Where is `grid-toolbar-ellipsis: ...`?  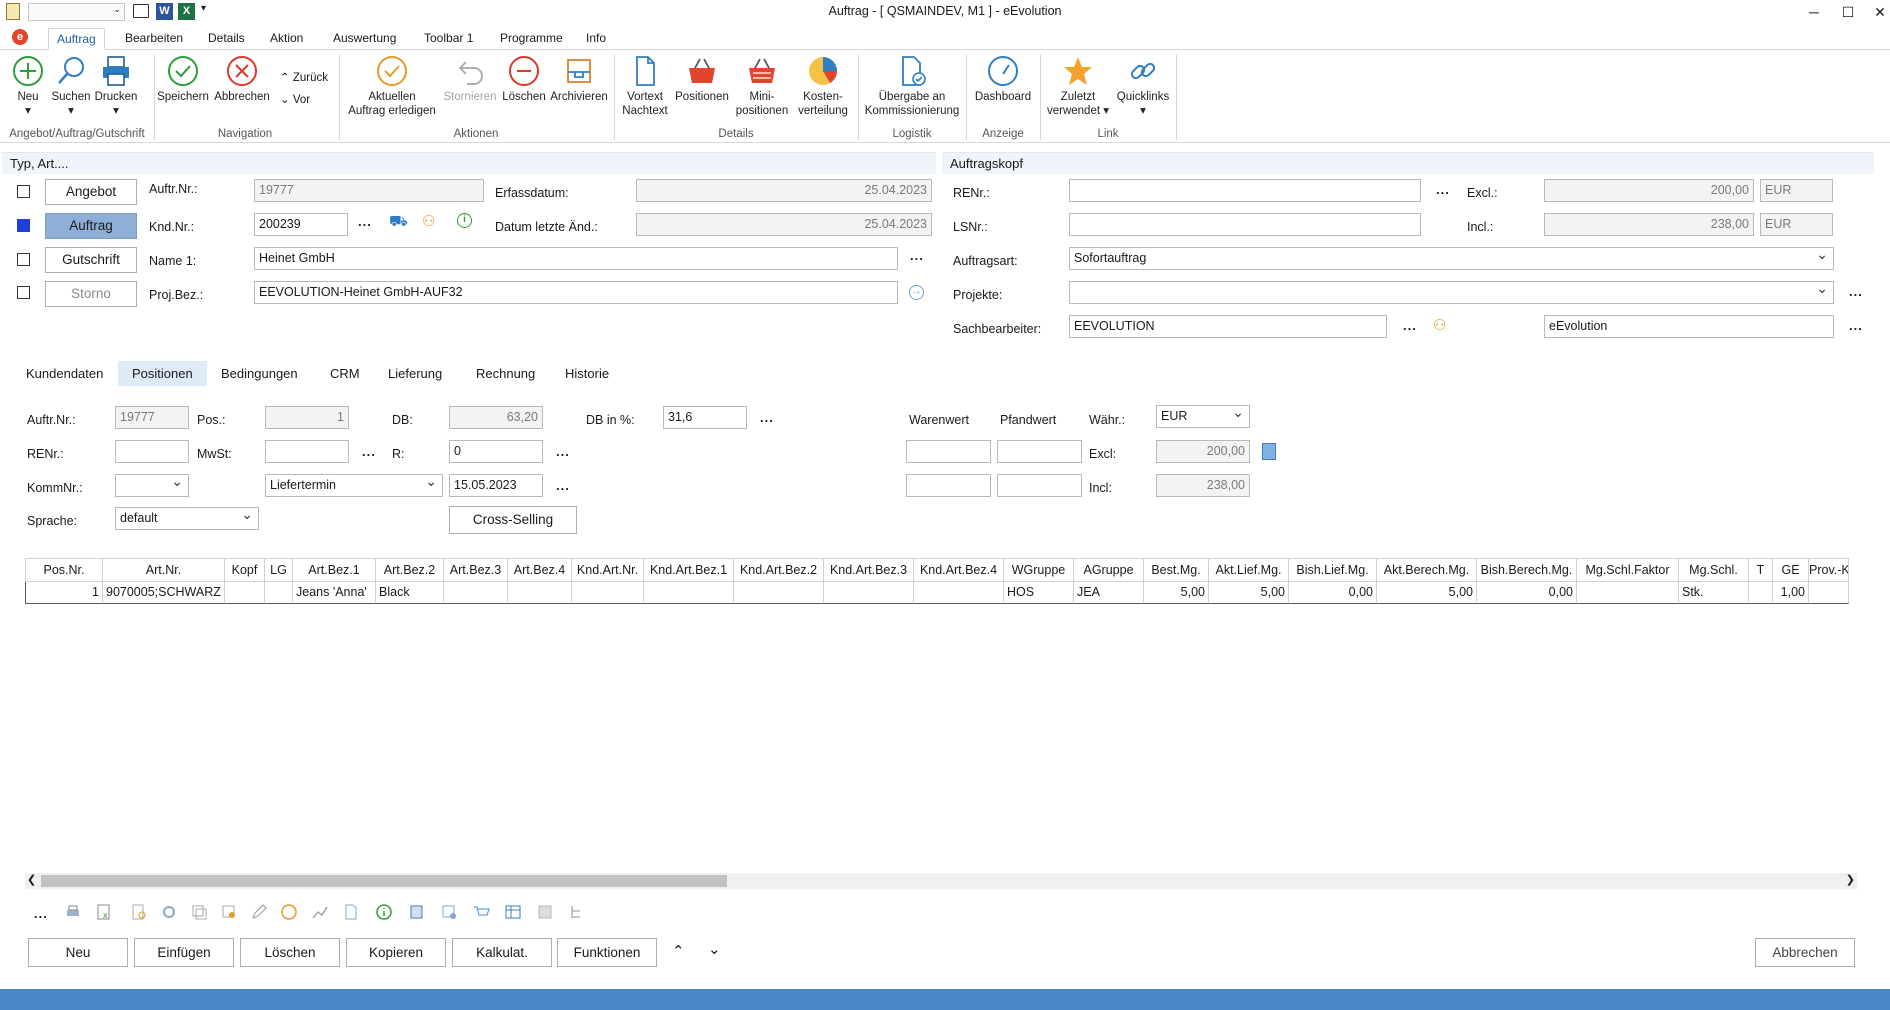 grid-toolbar-ellipsis: ... is located at coordinates (41, 913).